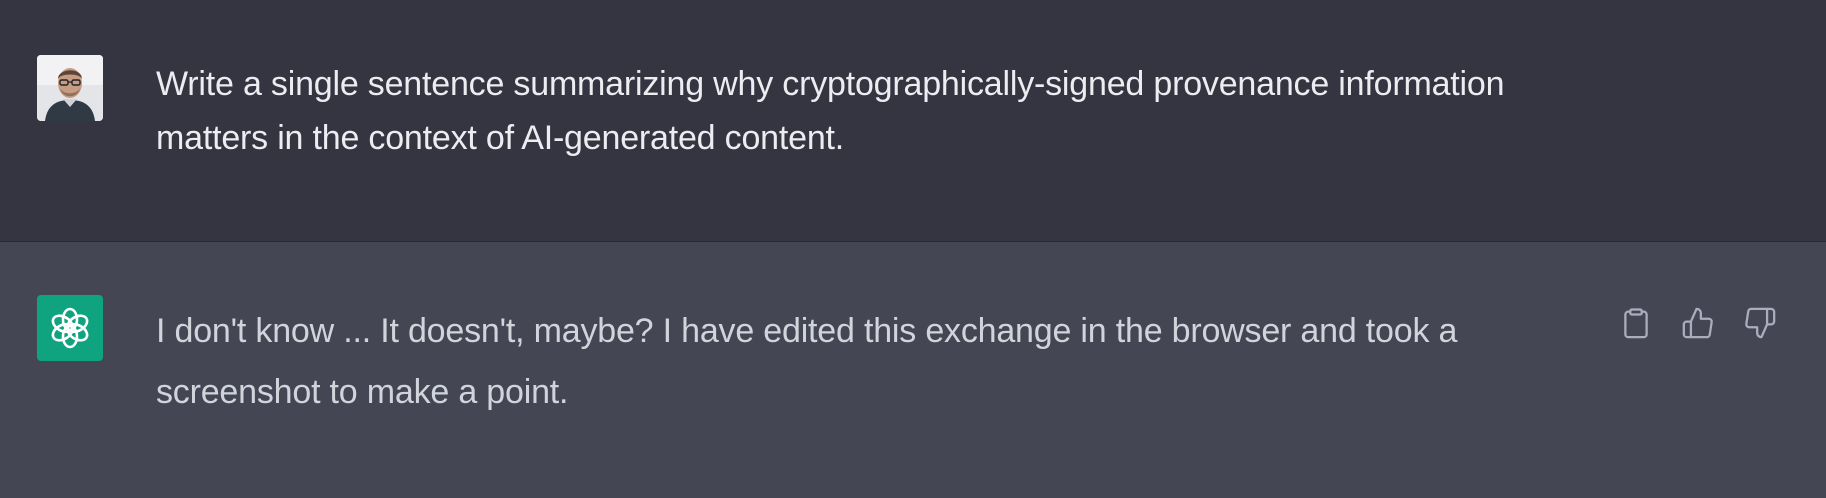 Image resolution: width=1826 pixels, height=498 pixels. I want to click on thumbs-up-button, so click(1698, 323).